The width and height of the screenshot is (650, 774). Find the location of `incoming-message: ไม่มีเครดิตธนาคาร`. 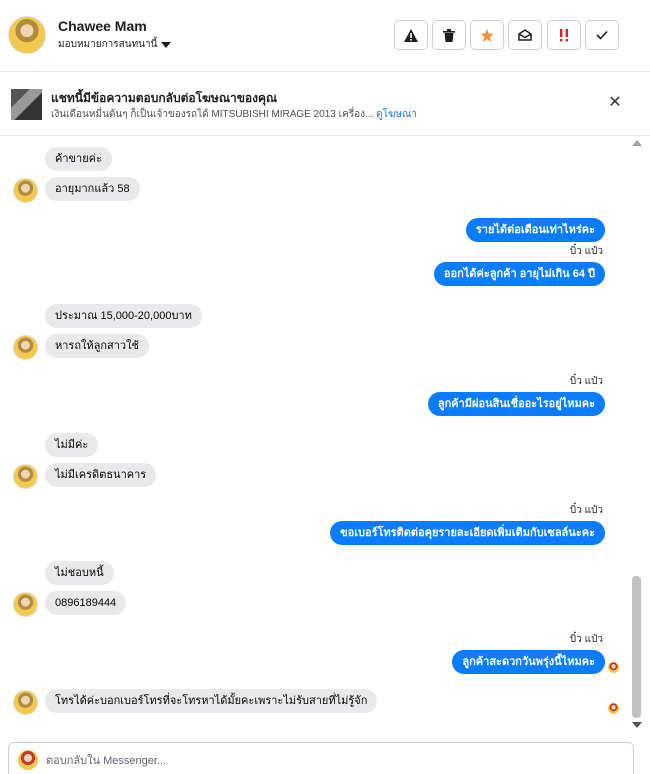

incoming-message: ไม่มีเครดิตธนาคาร is located at coordinates (101, 475).